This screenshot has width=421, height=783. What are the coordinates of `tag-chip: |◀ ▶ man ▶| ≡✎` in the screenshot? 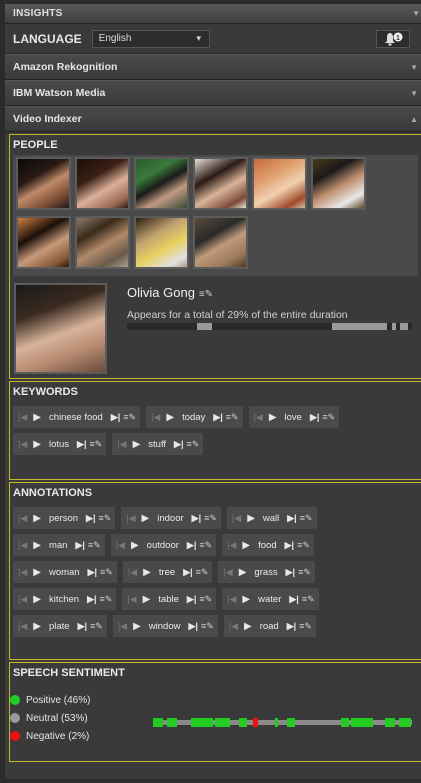 It's located at (59, 545).